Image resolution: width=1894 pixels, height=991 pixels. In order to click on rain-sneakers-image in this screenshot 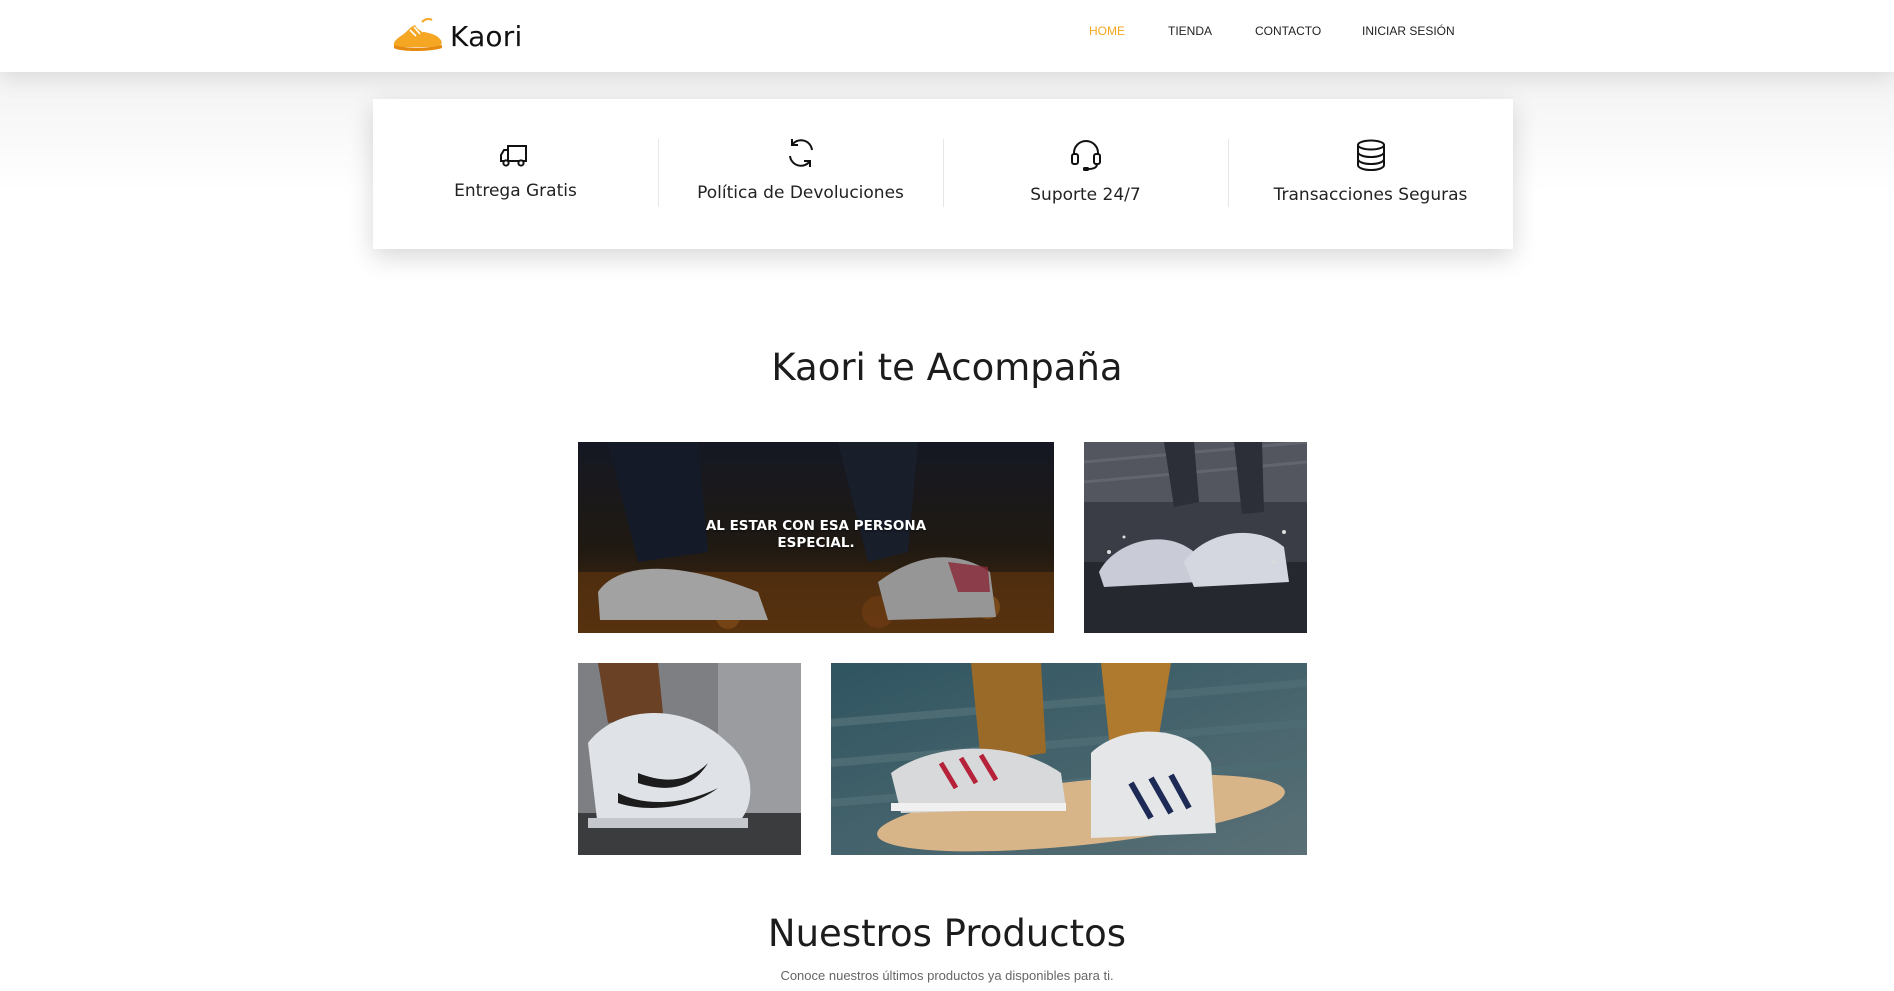, I will do `click(1195, 537)`.